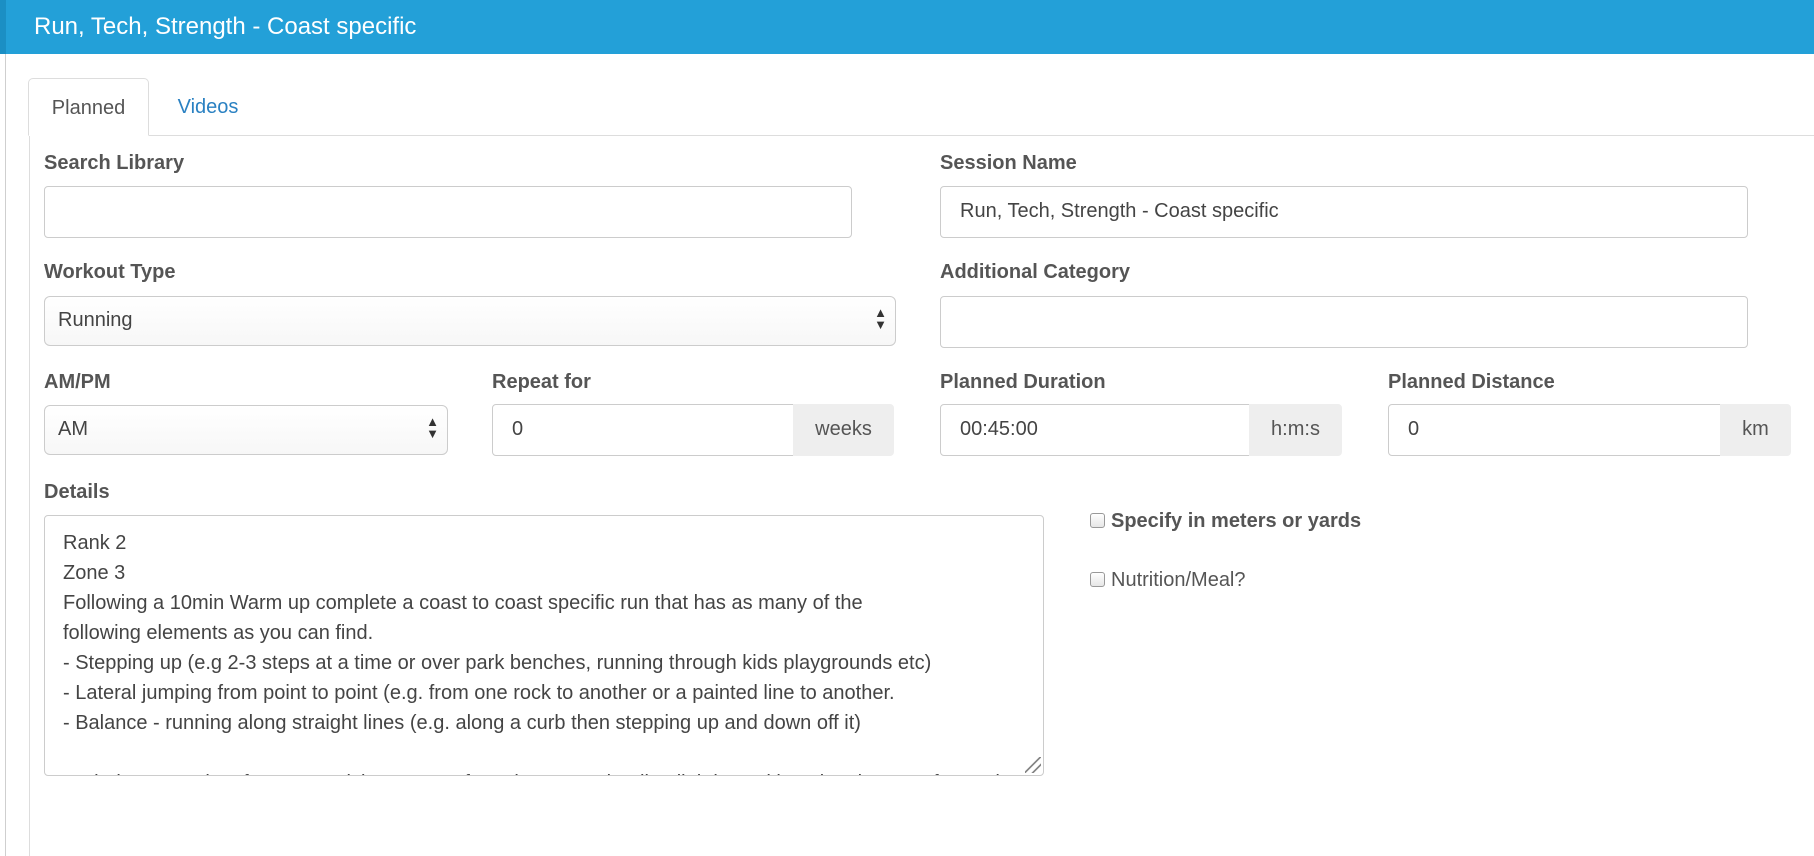 Image resolution: width=1814 pixels, height=856 pixels. Describe the element at coordinates (1295, 430) in the screenshot. I see `planned-duration-unit: h:m:s` at that location.